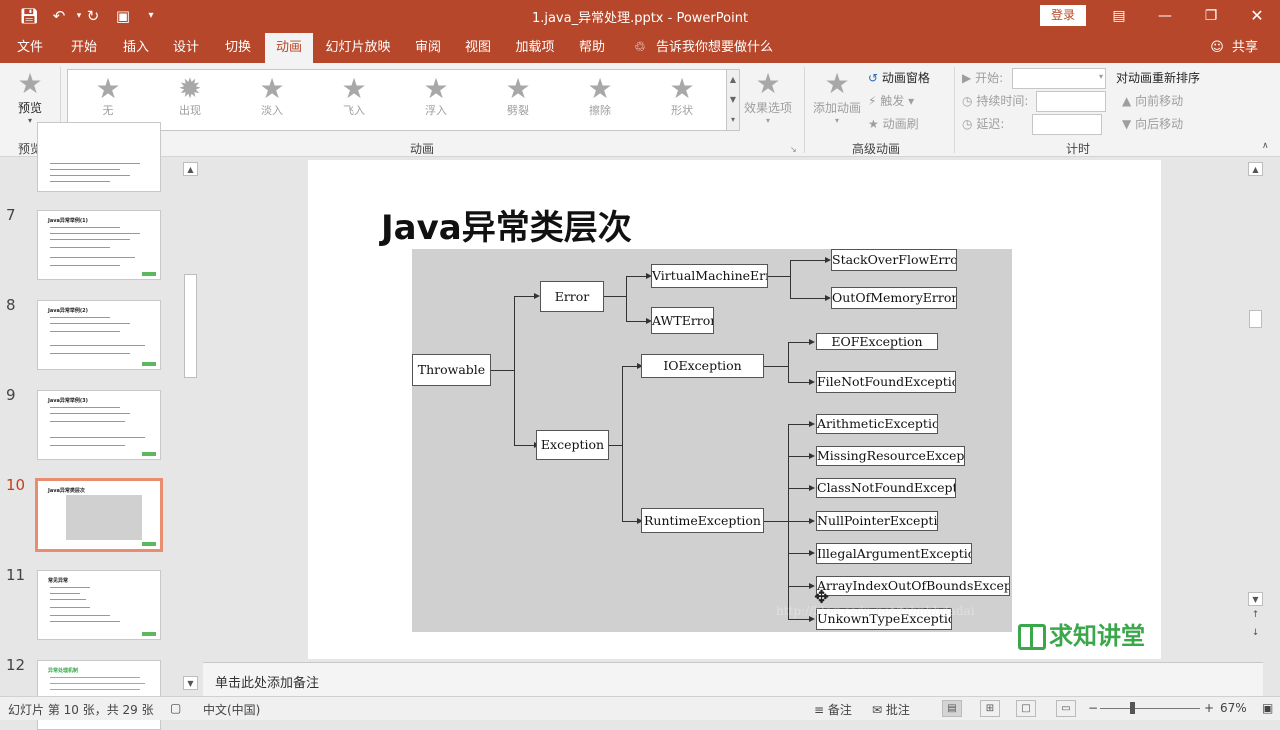 Image resolution: width=1280 pixels, height=730 pixels. I want to click on anim-appear: ✹ 出现, so click(190, 101).